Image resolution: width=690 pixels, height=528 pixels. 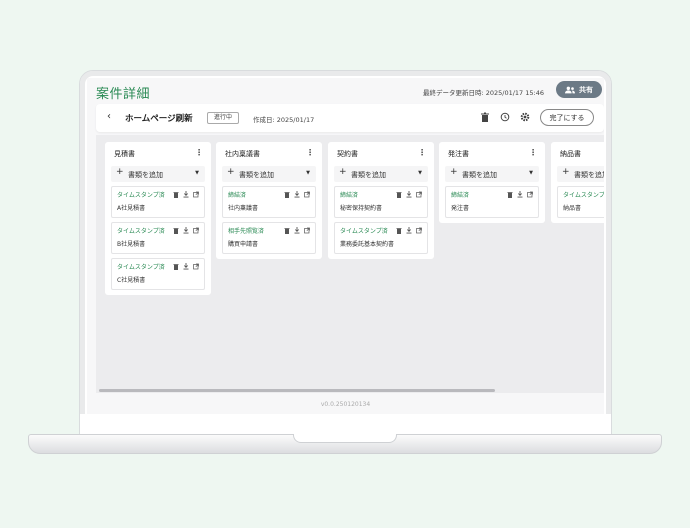 What do you see at coordinates (458, 154) in the screenshot?
I see `column-title: 発注書` at bounding box center [458, 154].